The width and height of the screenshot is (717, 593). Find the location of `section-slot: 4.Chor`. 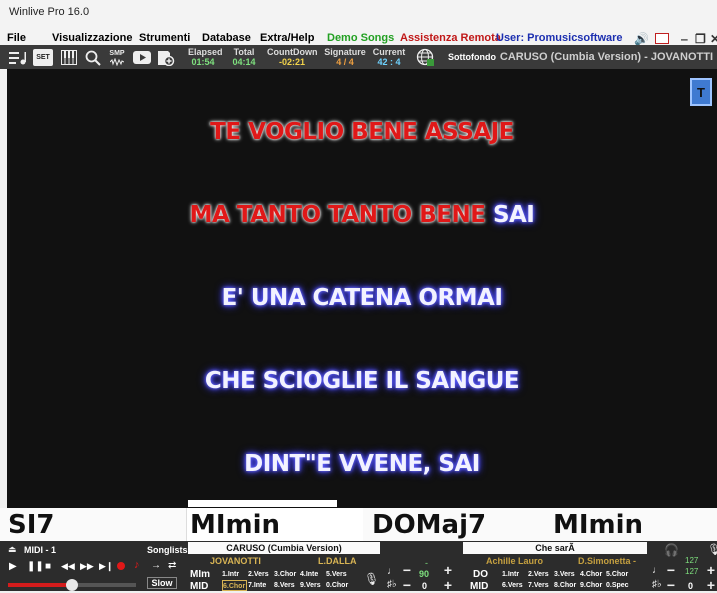

section-slot: 4.Chor is located at coordinates (592, 574).